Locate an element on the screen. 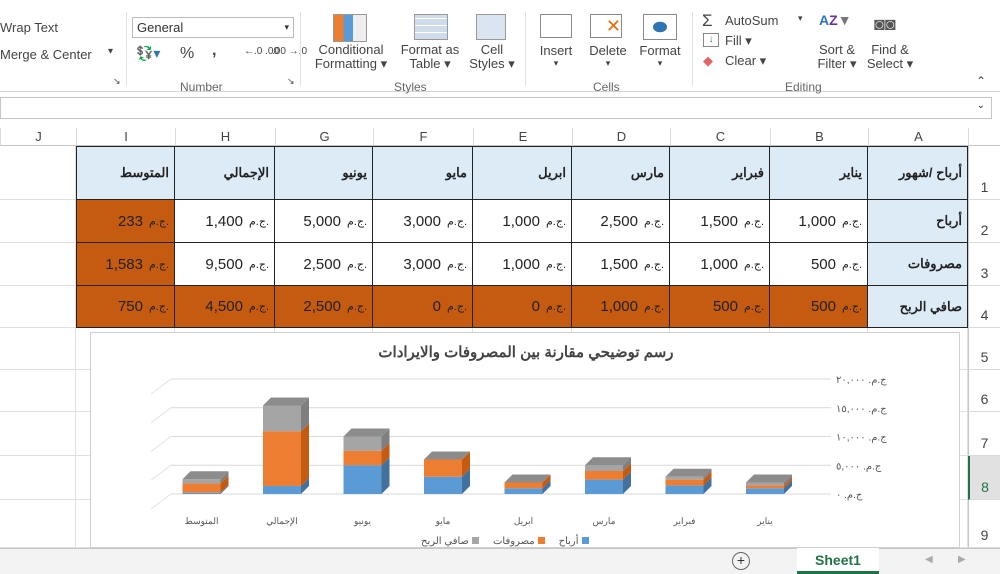 Image resolution: width=1000 pixels, height=574 pixels. value-cell: 750 ج.م. is located at coordinates (125, 307).